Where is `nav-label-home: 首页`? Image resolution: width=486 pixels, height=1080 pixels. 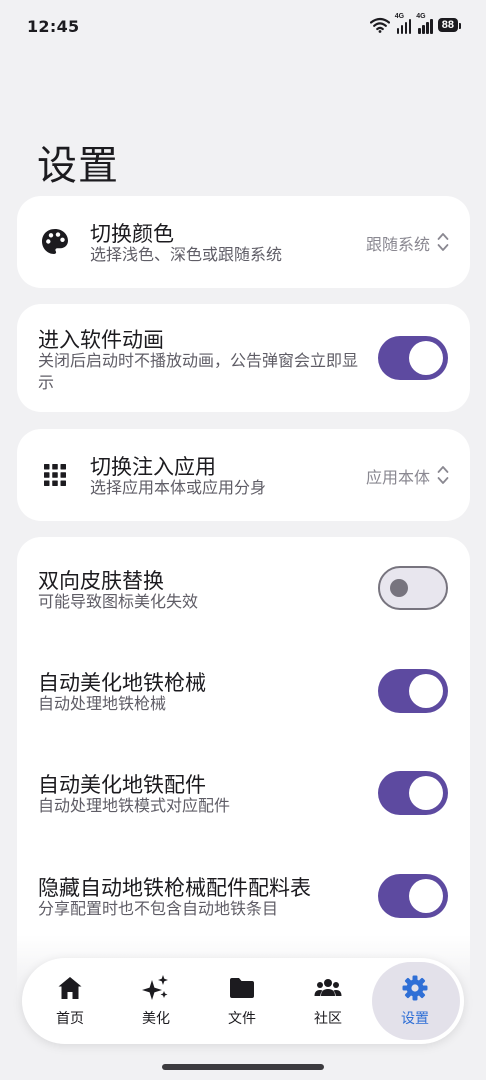
nav-label-home: 首页 is located at coordinates (70, 1019).